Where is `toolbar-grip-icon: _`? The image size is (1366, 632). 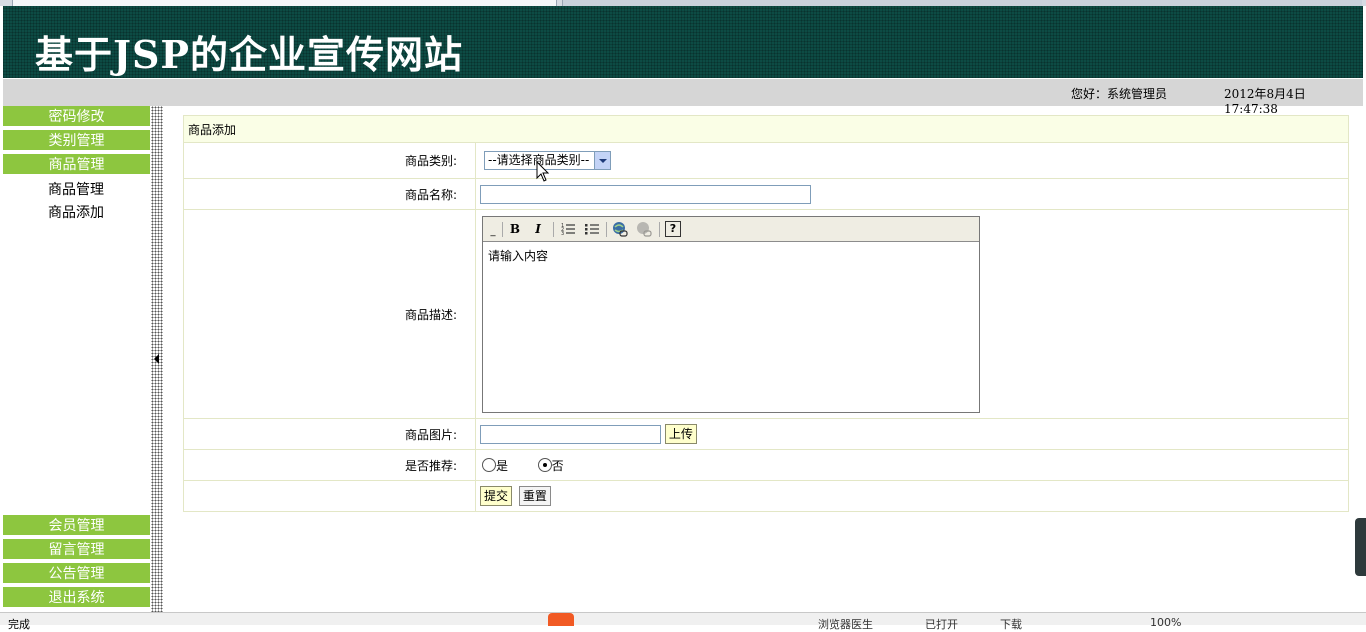
toolbar-grip-icon: _ is located at coordinates (493, 231).